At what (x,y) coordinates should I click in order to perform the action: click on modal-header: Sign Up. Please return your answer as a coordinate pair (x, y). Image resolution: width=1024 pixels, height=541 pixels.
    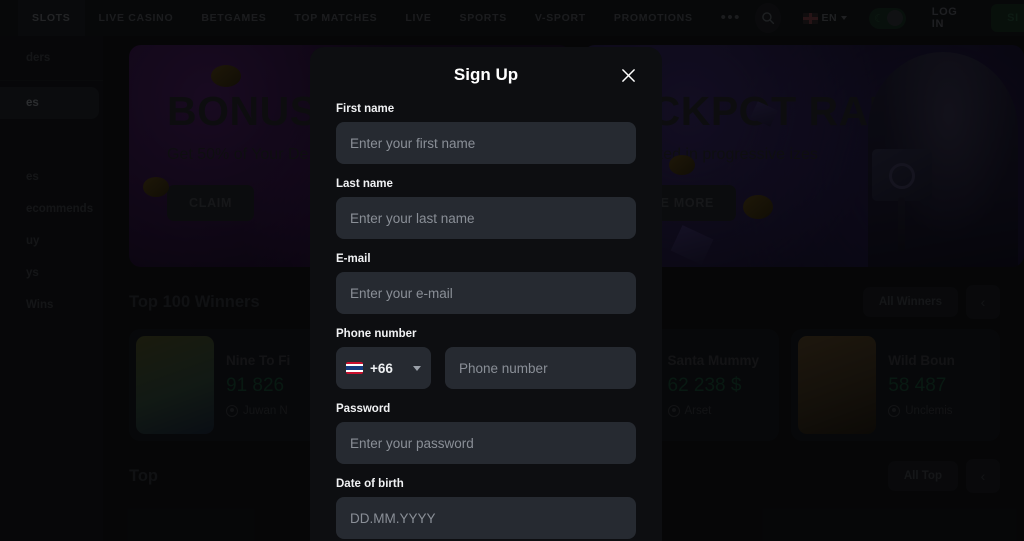
    Looking at the image, I should click on (486, 75).